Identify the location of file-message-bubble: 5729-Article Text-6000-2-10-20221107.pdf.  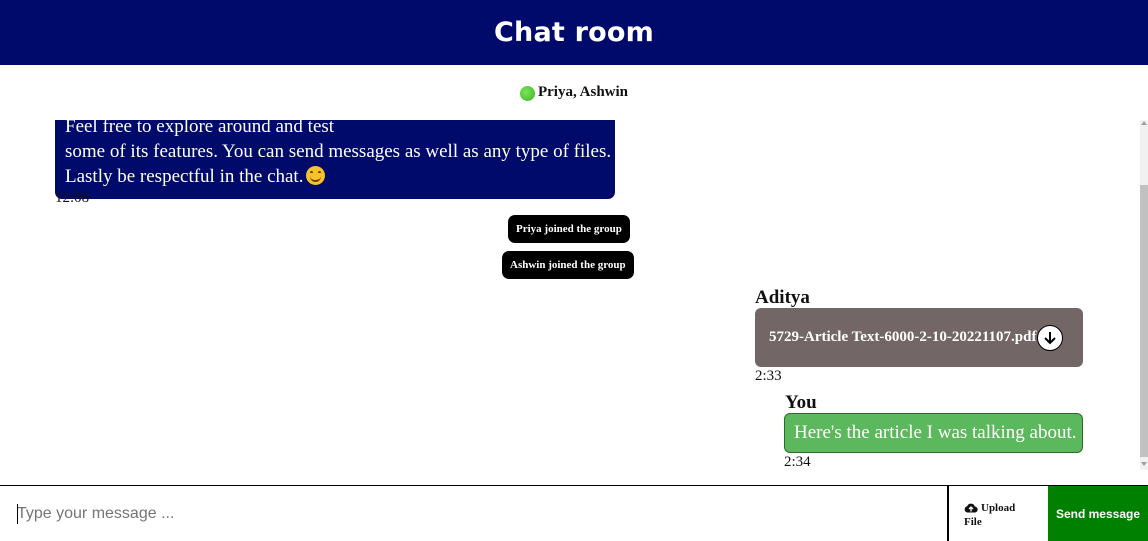
(919, 337).